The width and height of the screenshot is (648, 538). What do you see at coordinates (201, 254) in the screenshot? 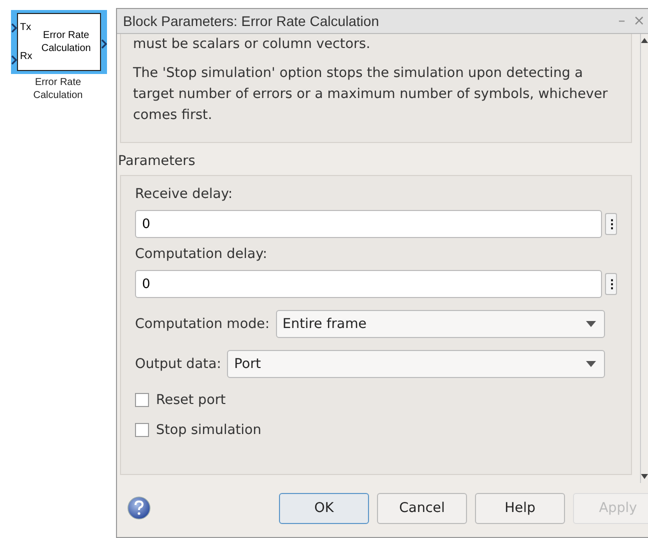
I see `field-label: Computation delay:` at bounding box center [201, 254].